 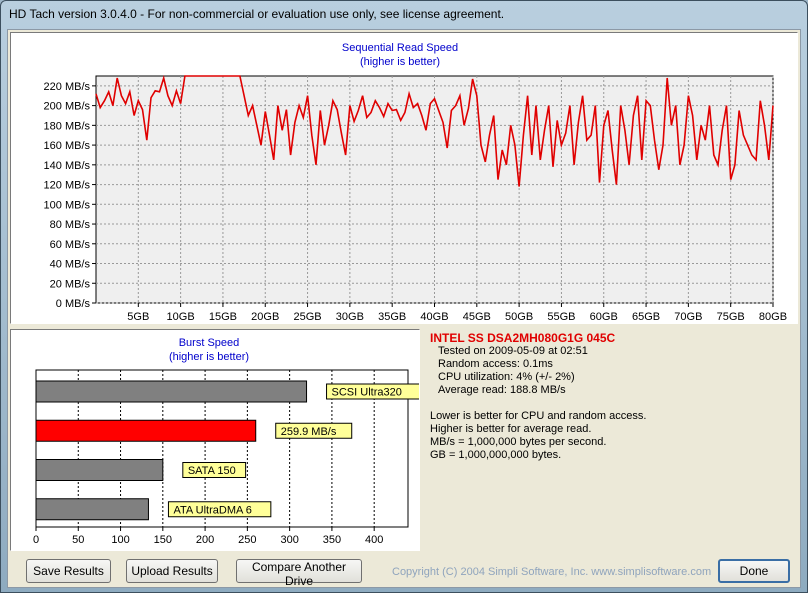 What do you see at coordinates (70, 225) in the screenshot?
I see `seq-y-tick-label: 80 MB/s` at bounding box center [70, 225].